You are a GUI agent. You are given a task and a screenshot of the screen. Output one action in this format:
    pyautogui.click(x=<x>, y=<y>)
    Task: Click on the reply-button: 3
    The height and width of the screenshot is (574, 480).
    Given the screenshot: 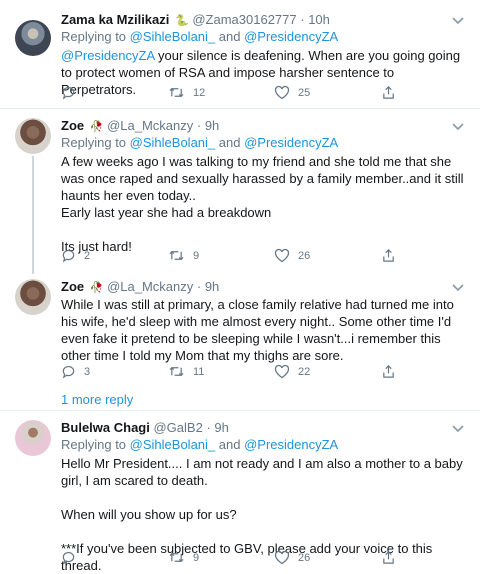 What is the action you would take?
    pyautogui.click(x=75, y=371)
    